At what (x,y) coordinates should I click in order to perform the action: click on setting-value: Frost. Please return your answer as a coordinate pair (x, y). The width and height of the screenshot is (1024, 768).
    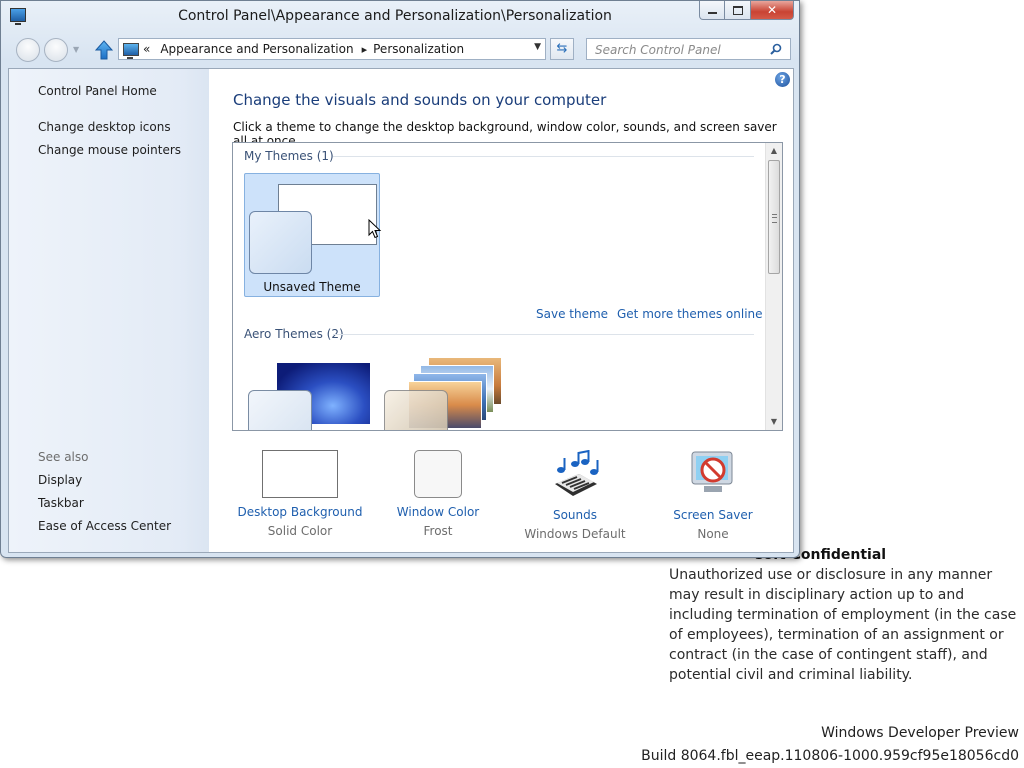
    Looking at the image, I should click on (438, 531).